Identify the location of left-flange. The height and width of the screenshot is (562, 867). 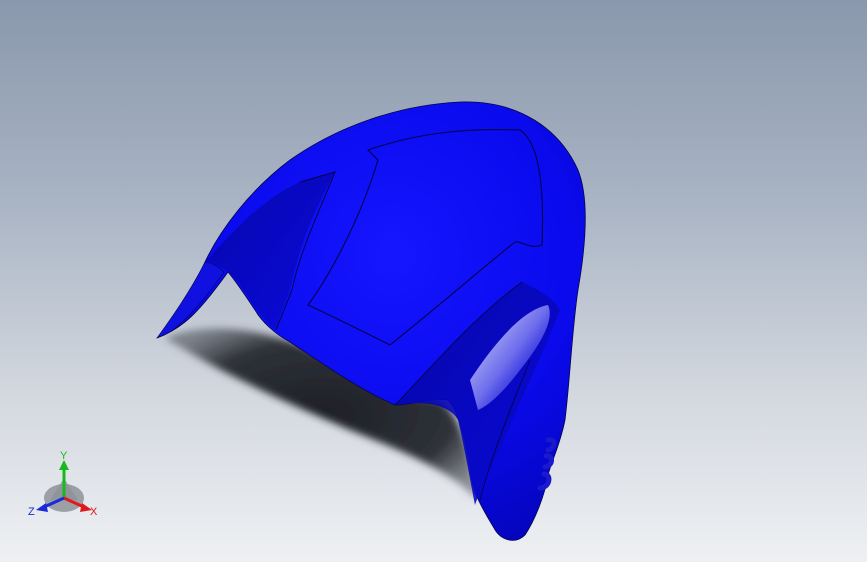
(190, 300).